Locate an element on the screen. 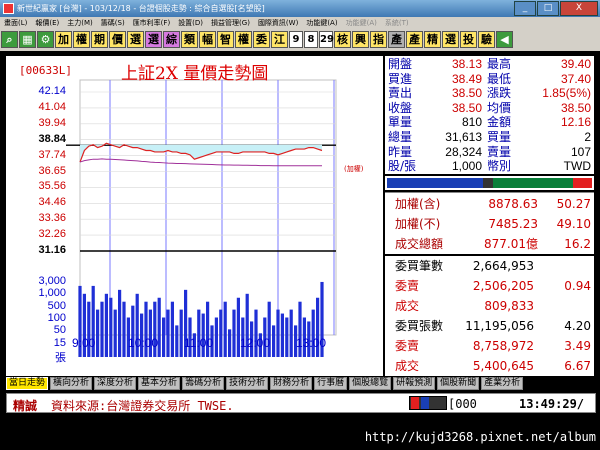 This screenshot has width=600, height=450. menu-item: 匯市利率(F) is located at coordinates (152, 23).